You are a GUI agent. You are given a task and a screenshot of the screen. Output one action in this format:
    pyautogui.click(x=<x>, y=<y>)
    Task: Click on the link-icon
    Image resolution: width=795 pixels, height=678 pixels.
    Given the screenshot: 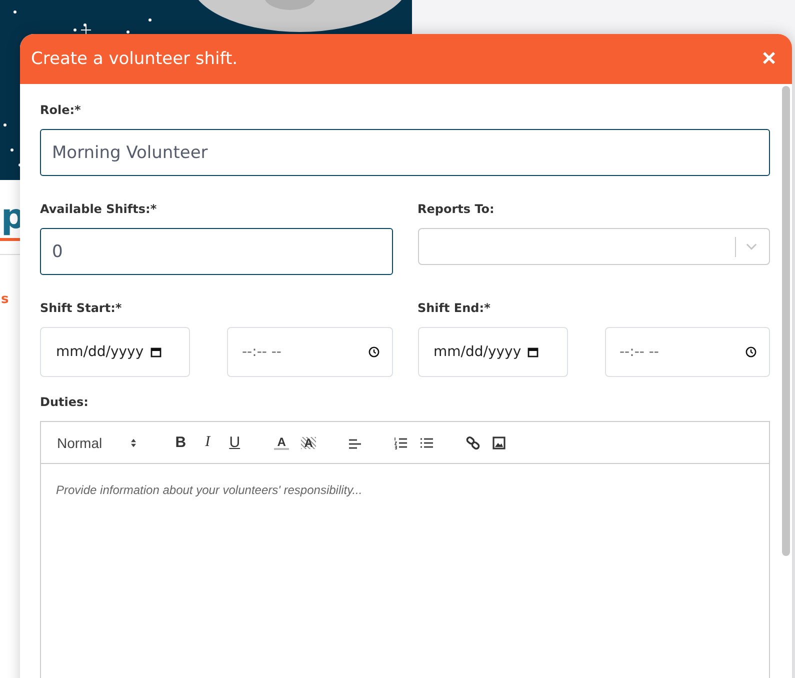 What is the action you would take?
    pyautogui.click(x=473, y=443)
    